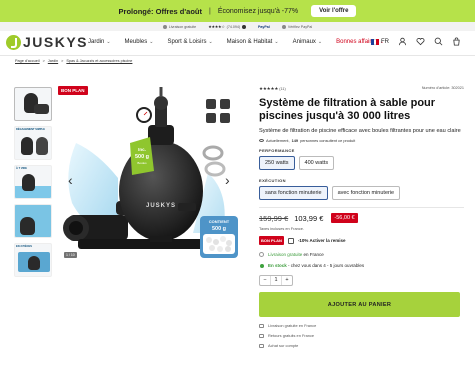 This screenshot has height=380, width=475. Describe the element at coordinates (261, 345) in the screenshot. I see `invoice-icon` at that location.